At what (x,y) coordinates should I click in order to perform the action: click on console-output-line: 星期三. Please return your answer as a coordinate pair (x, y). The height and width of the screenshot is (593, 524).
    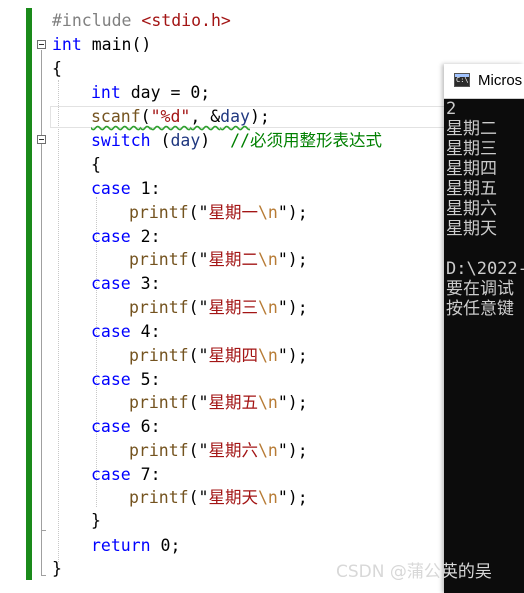
    Looking at the image, I should click on (471, 149).